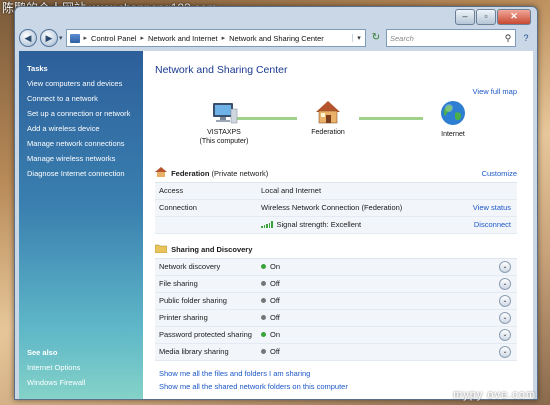  Describe the element at coordinates (37, 68) in the screenshot. I see `tasks-heading: Tasks` at that location.